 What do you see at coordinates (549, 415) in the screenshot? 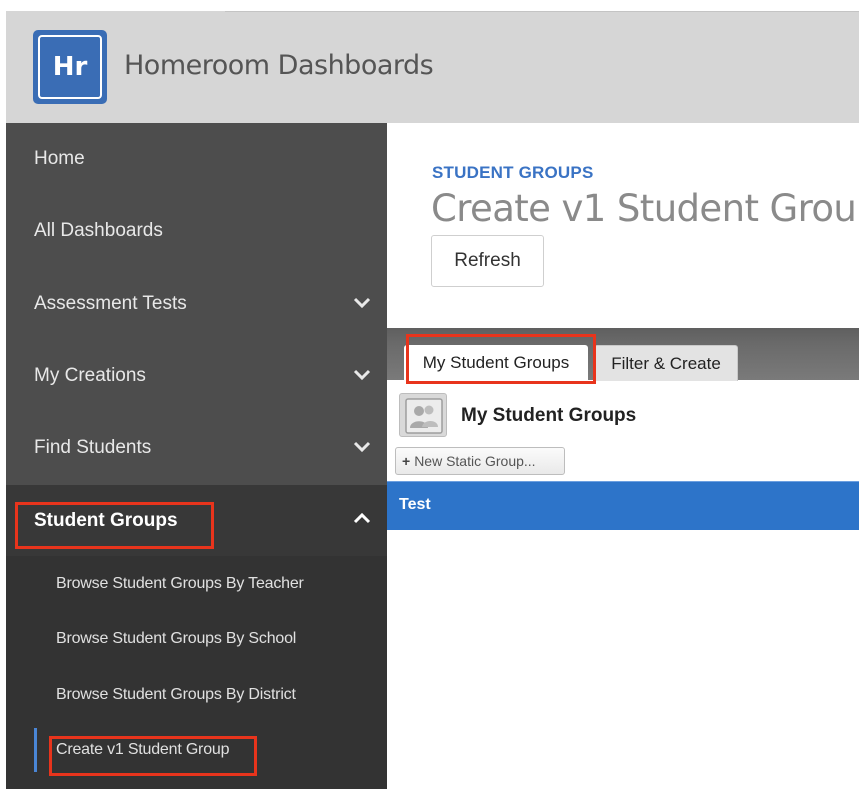
I see `panel-title: My Student Groups` at bounding box center [549, 415].